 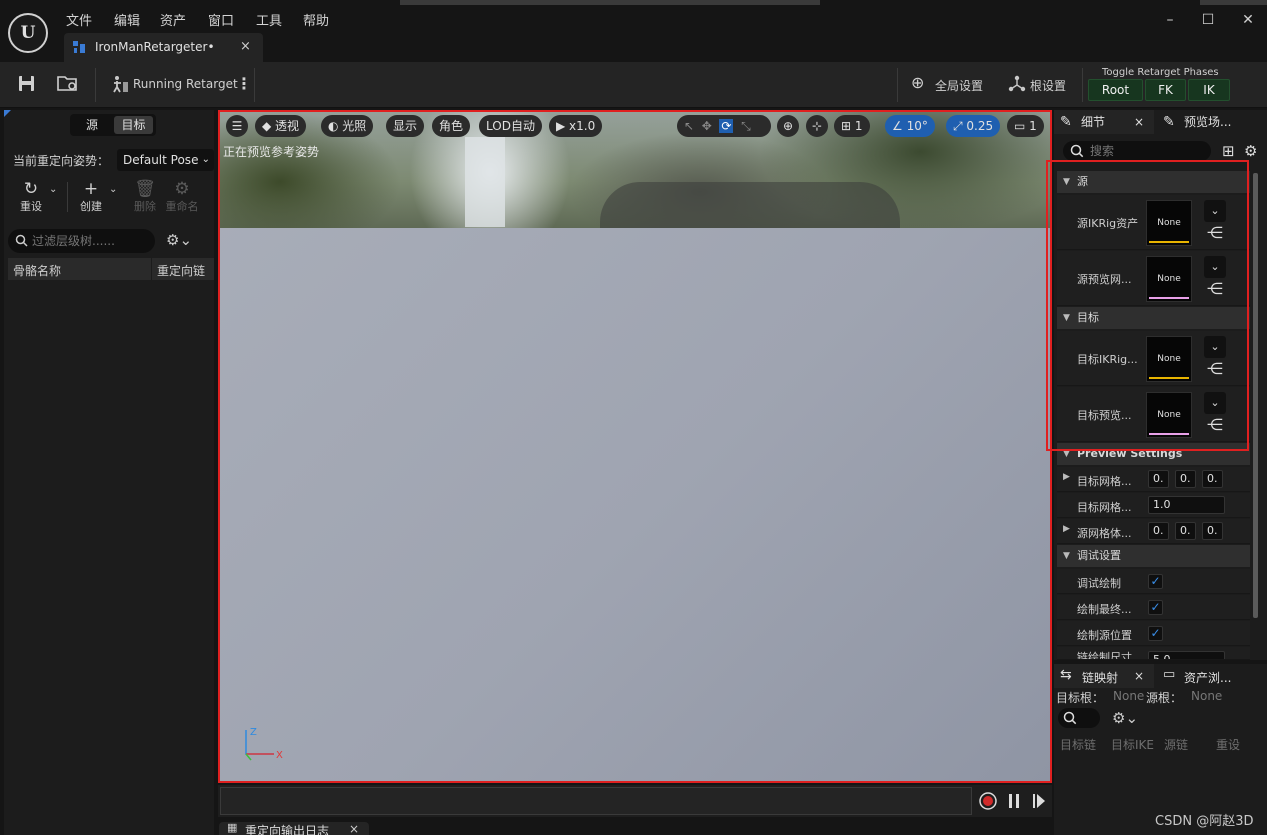 I want to click on lighting-button: ◐ 光照, so click(x=347, y=126).